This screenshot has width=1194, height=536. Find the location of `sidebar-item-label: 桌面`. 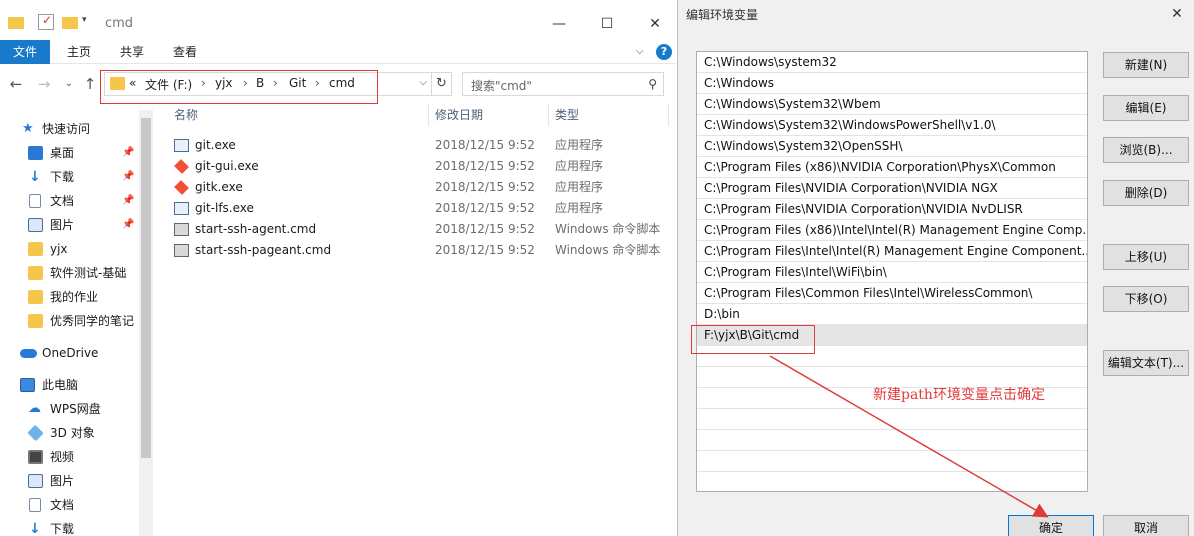

sidebar-item-label: 桌面 is located at coordinates (62, 153).